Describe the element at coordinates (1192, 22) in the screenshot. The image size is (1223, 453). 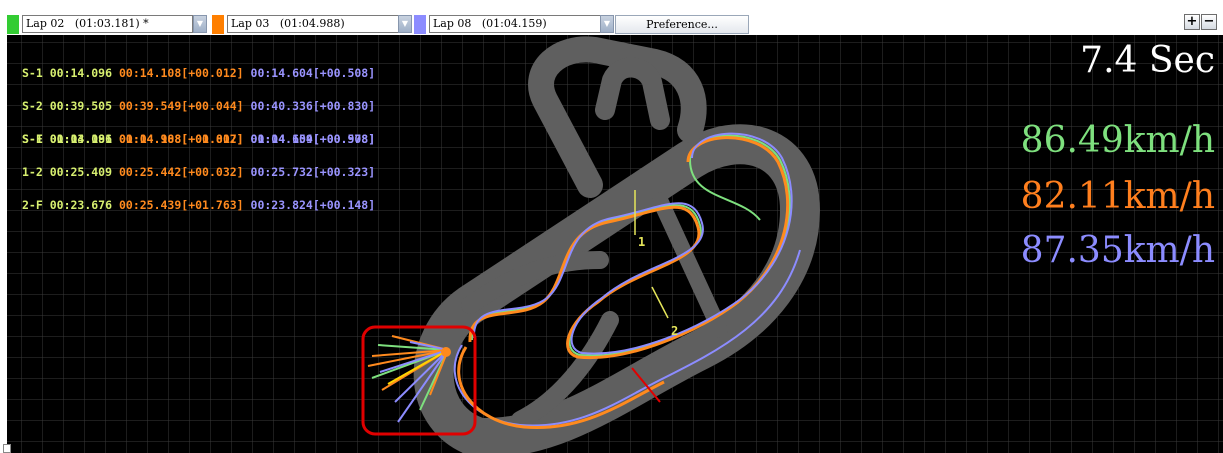
I see `zoom-in-button: +` at that location.